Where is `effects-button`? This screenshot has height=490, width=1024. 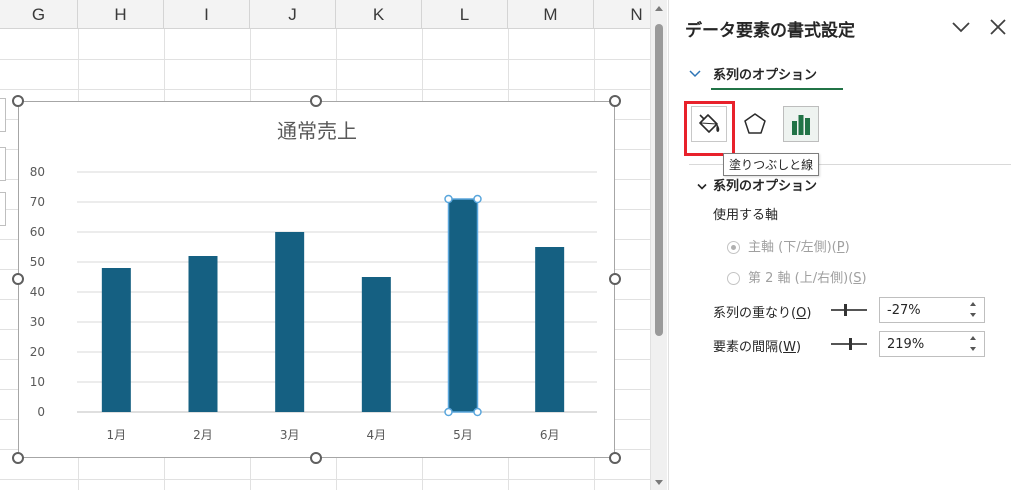 effects-button is located at coordinates (755, 124).